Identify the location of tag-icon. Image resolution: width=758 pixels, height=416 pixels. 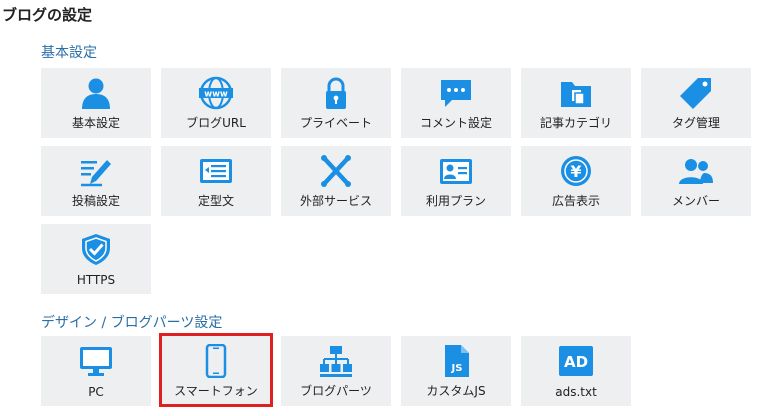
(696, 93).